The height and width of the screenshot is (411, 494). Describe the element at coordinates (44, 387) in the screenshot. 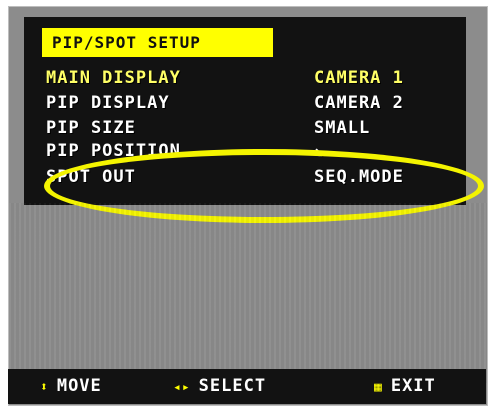

I see `up-down-arrow-icon: ⬍` at that location.